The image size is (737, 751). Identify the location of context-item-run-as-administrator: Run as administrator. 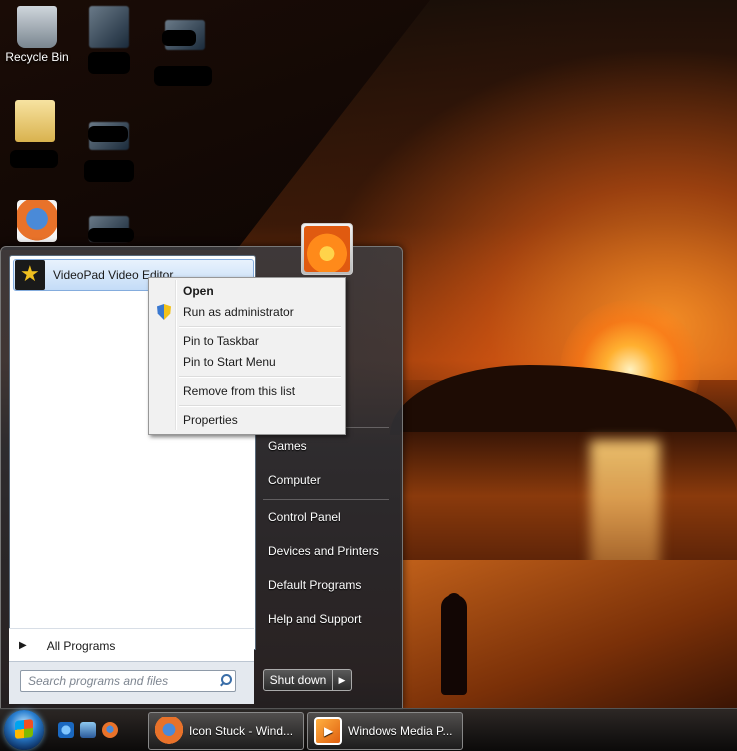
(246, 312).